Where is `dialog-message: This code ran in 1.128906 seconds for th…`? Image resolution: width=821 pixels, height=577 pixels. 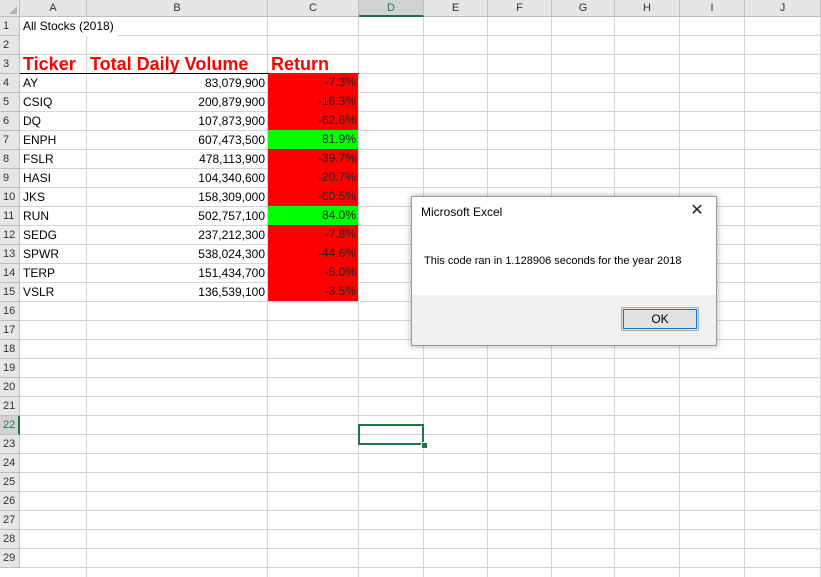
dialog-message: This code ran in 1.128906 seconds for th… is located at coordinates (553, 261).